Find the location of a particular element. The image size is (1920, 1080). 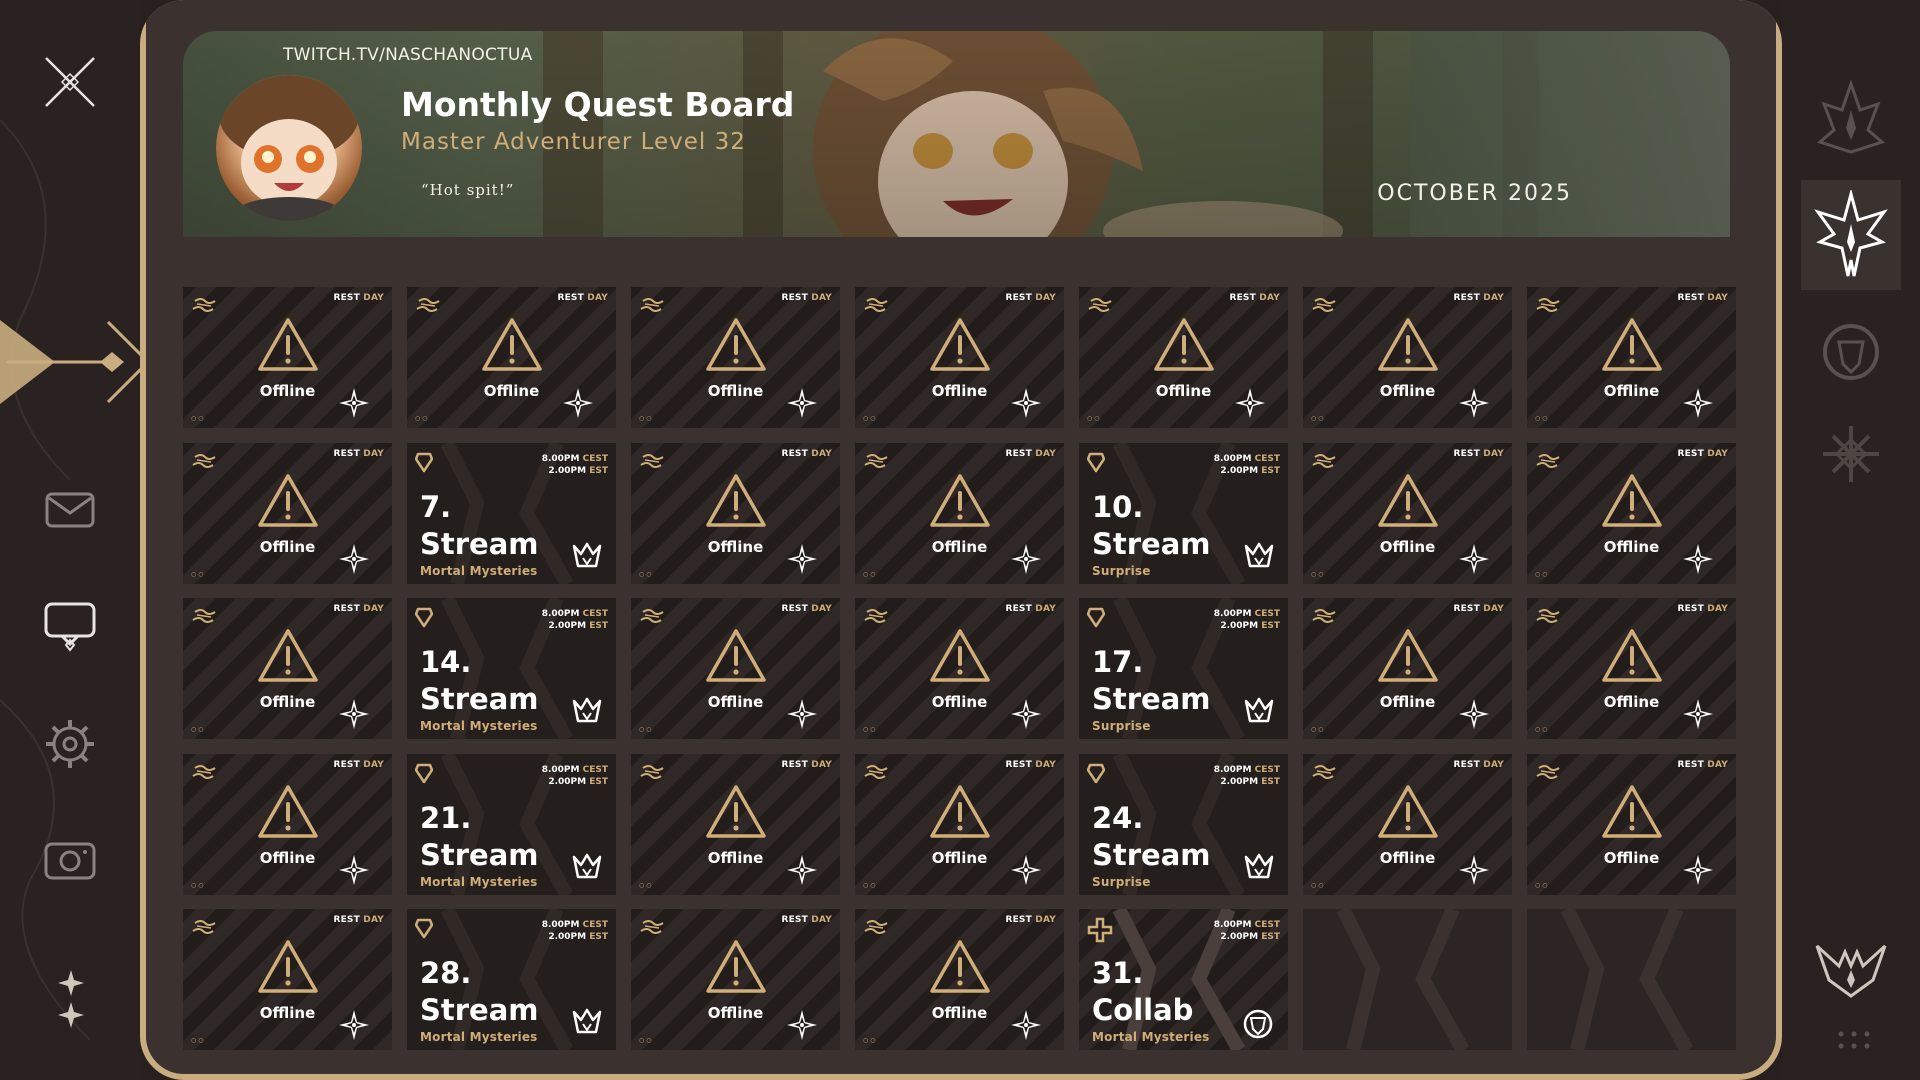

time-est-value: 2.00PM is located at coordinates (1239, 937).